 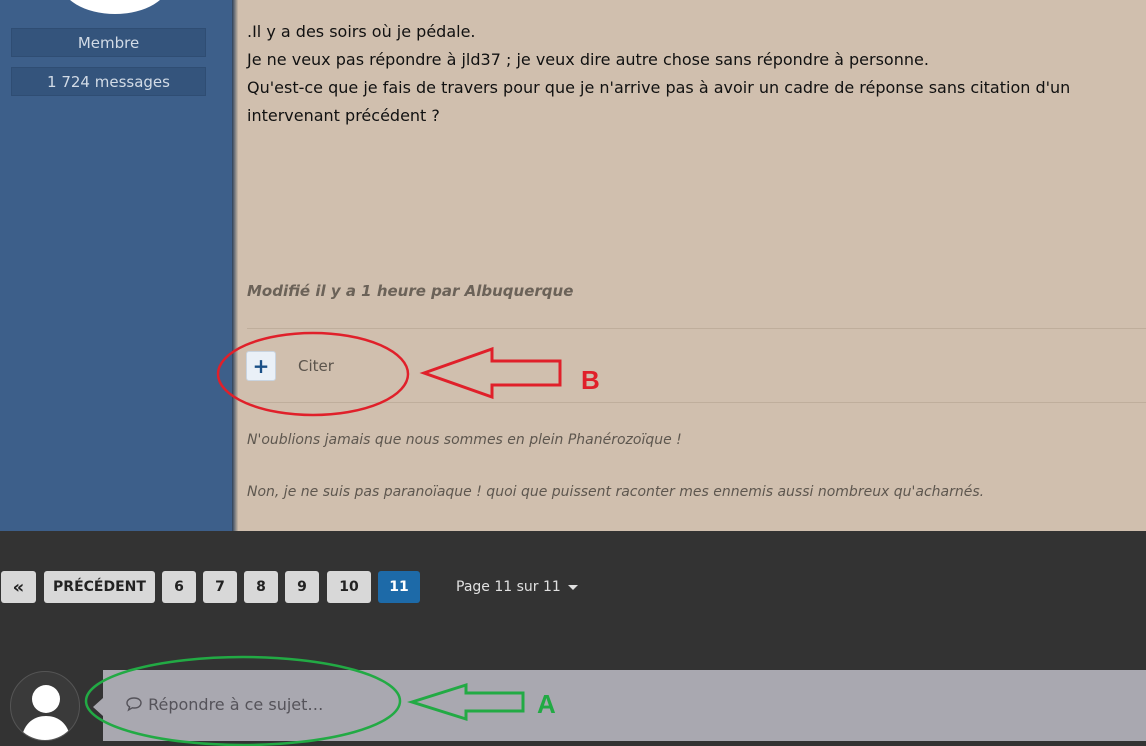 I want to click on annotation-a-ellipse, so click(x=243, y=700).